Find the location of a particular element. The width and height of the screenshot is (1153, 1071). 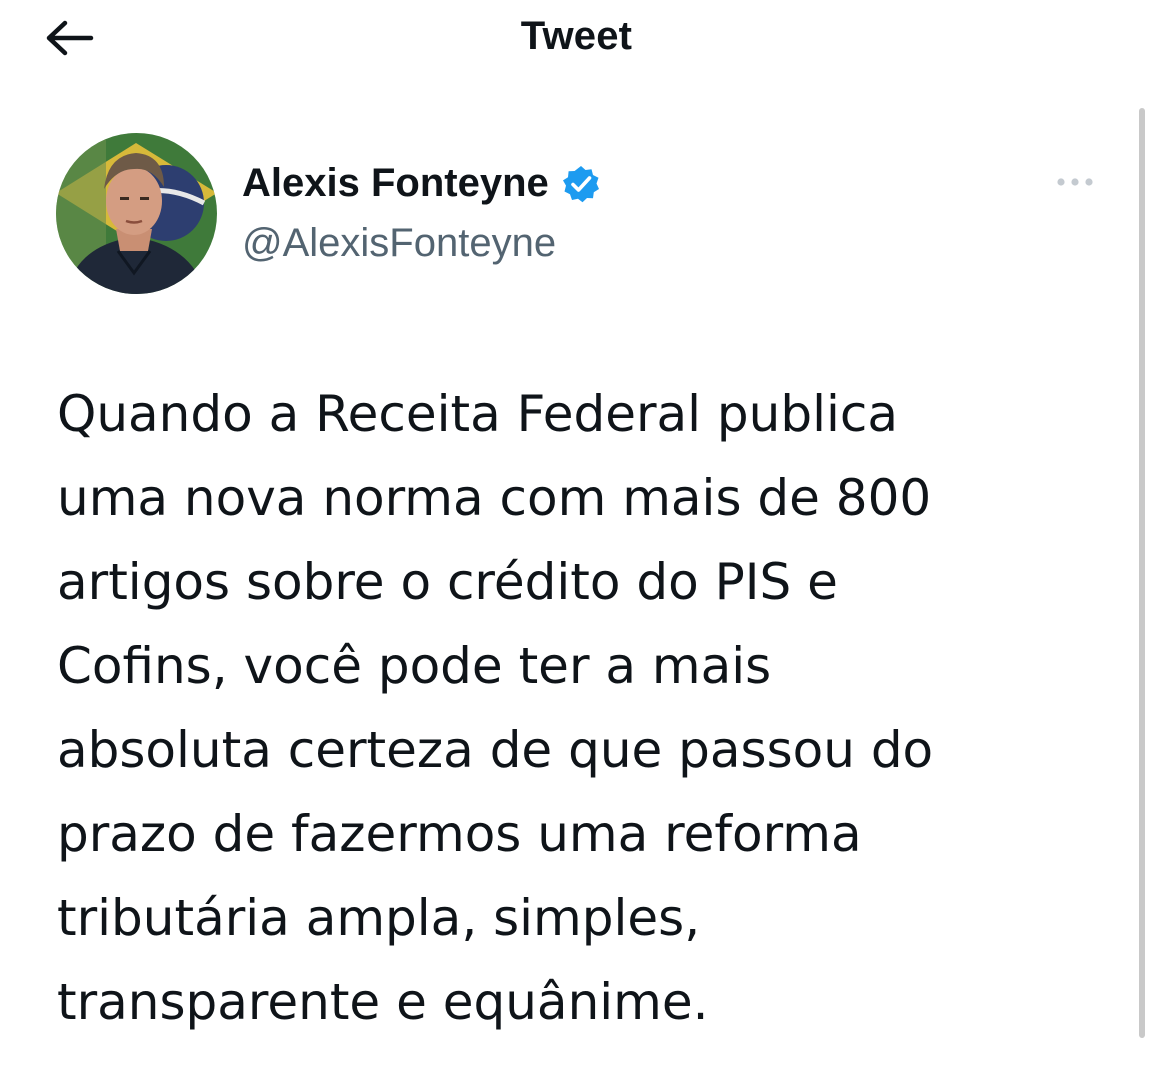

author-handle: @AlexisFonteyne is located at coordinates (399, 243).